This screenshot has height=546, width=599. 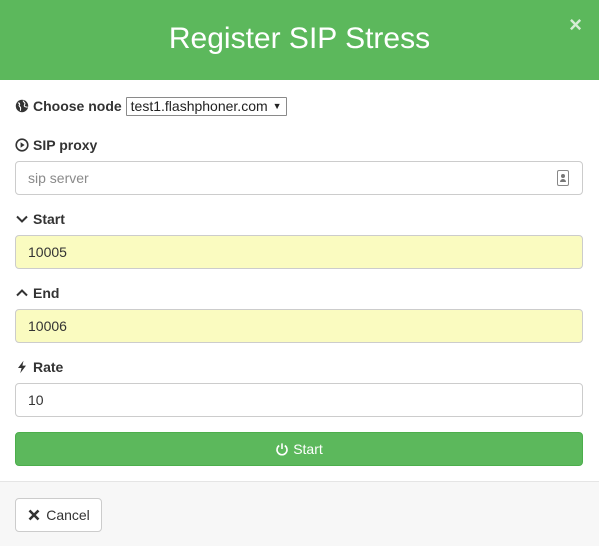 I want to click on dialog-title: Register SIP Stress, so click(x=299, y=38).